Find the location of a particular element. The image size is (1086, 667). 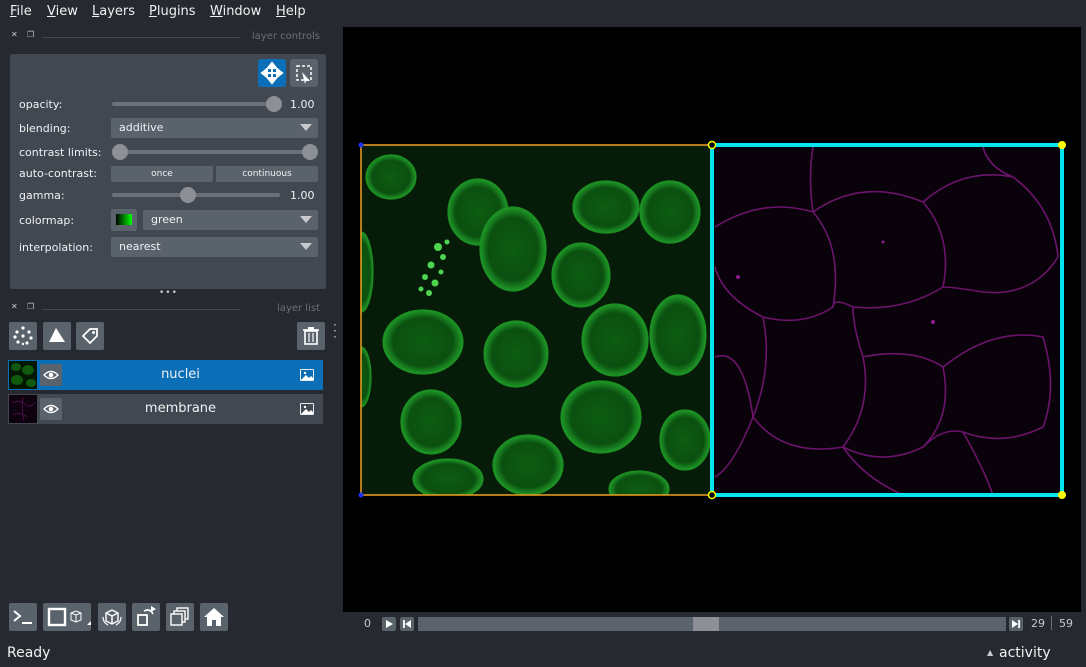

colormap-select: green is located at coordinates (230, 220).